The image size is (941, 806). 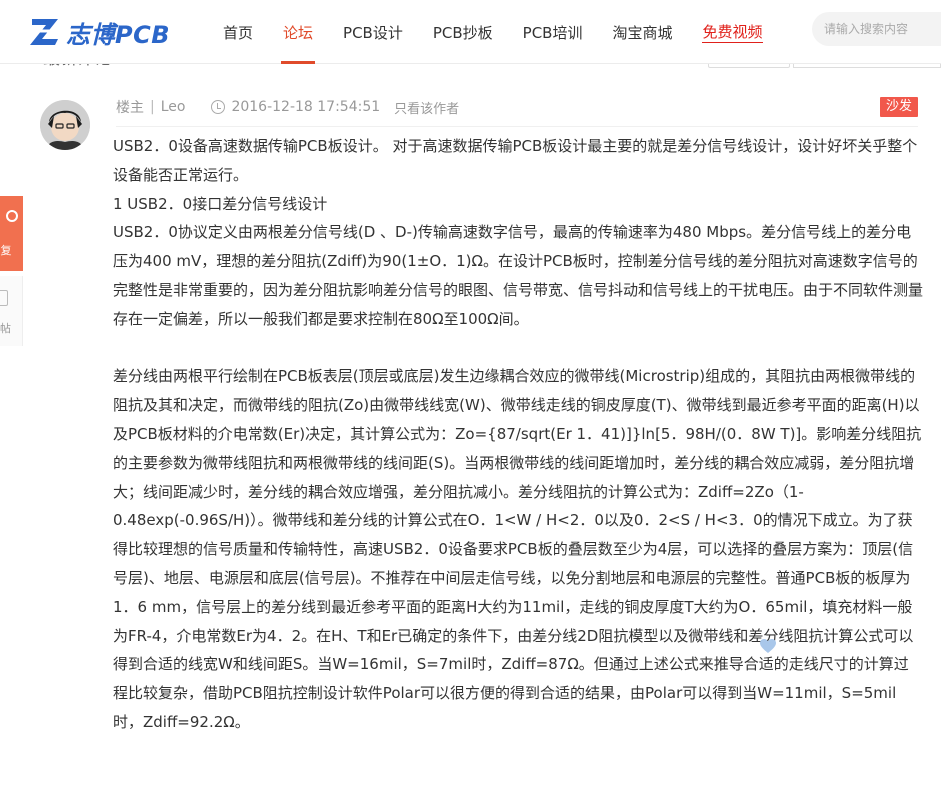 What do you see at coordinates (11, 216) in the screenshot?
I see `reply-icon` at bounding box center [11, 216].